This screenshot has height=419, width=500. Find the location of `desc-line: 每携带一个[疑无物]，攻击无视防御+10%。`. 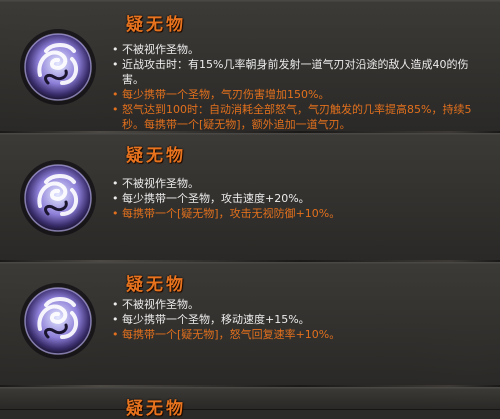

desc-line: 每携带一个[疑无物]，攻击无视防御+10%。 is located at coordinates (294, 213).